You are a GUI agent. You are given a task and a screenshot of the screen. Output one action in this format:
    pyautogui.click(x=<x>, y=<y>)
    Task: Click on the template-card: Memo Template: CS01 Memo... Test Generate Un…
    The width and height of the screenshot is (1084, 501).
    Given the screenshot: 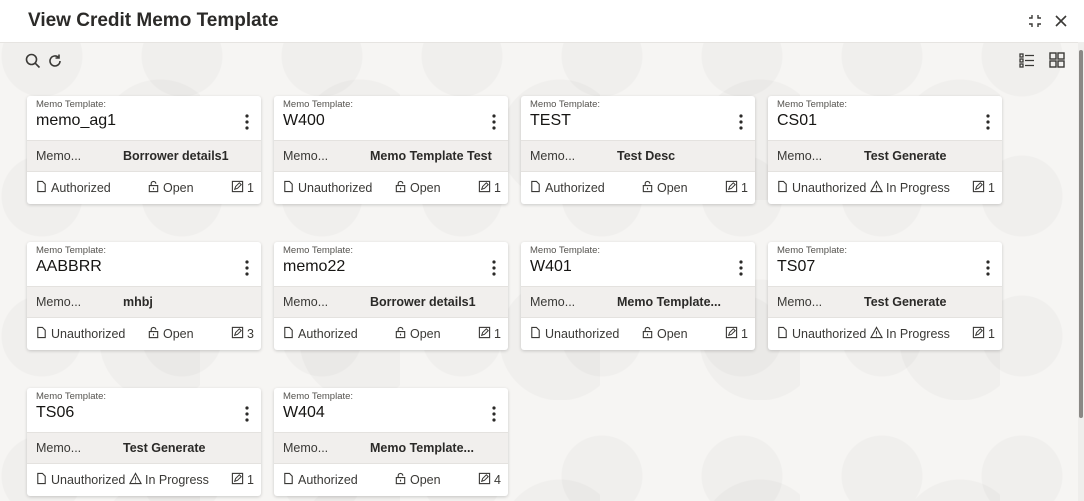 What is the action you would take?
    pyautogui.click(x=885, y=150)
    